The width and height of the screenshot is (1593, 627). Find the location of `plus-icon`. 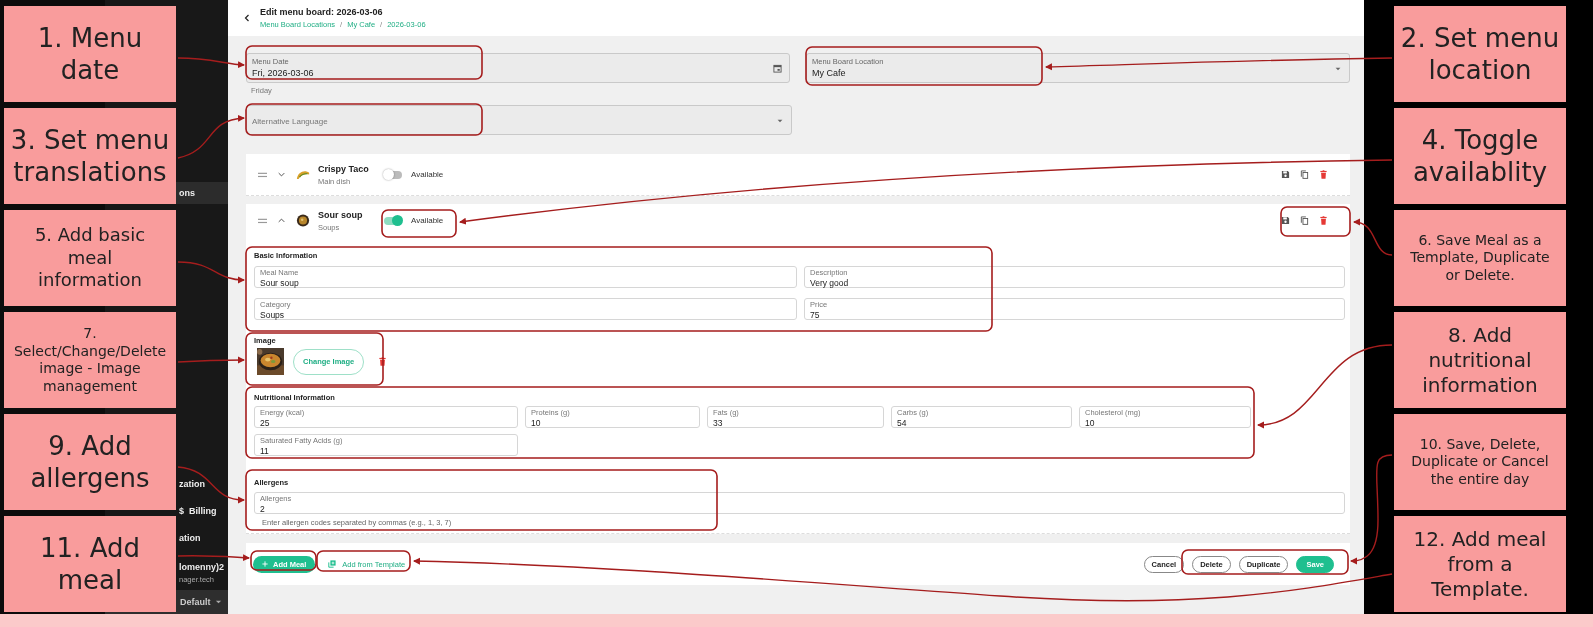

plus-icon is located at coordinates (265, 564).